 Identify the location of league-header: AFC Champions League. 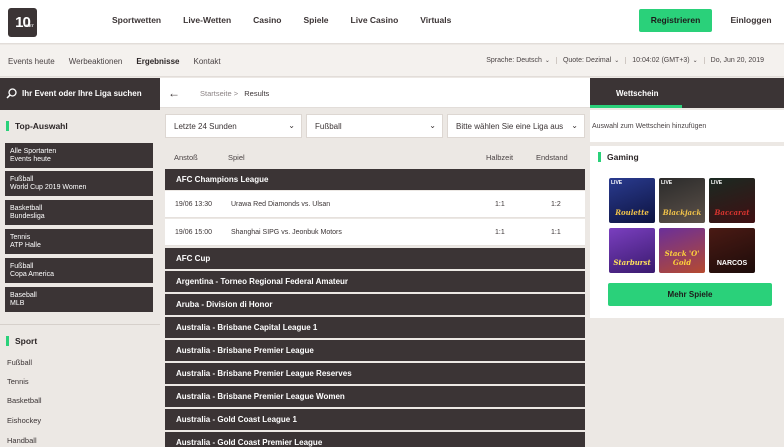
(375, 179).